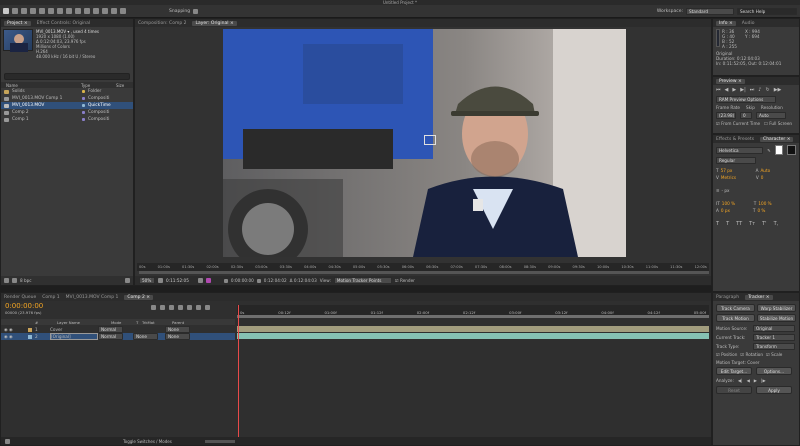 This screenshot has width=800, height=446. Describe the element at coordinates (67, 112) in the screenshot. I see `list-item: Comp 2 Compositi` at that location.